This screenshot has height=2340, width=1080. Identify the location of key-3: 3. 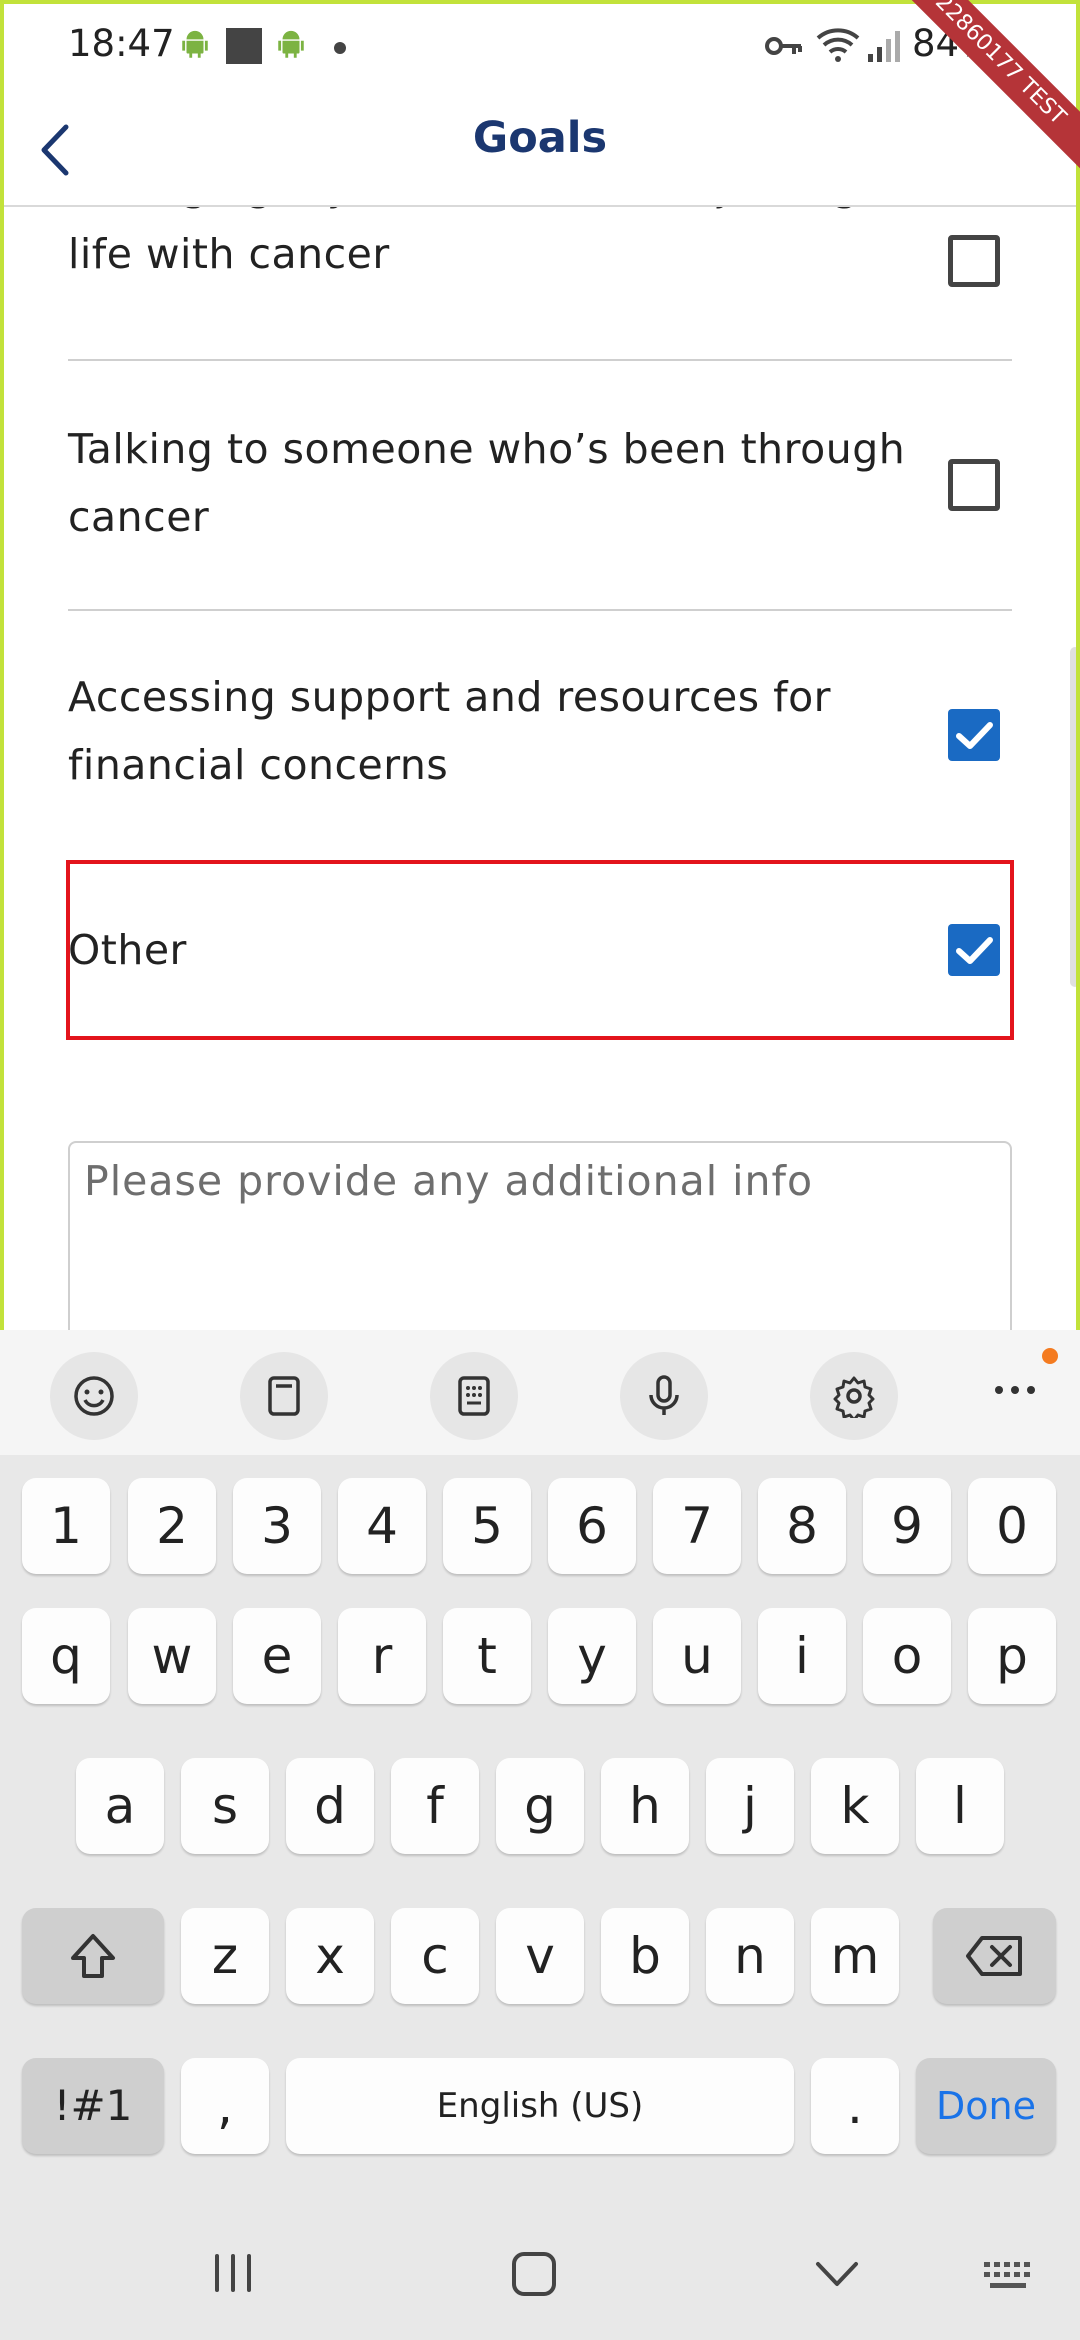
(277, 1526).